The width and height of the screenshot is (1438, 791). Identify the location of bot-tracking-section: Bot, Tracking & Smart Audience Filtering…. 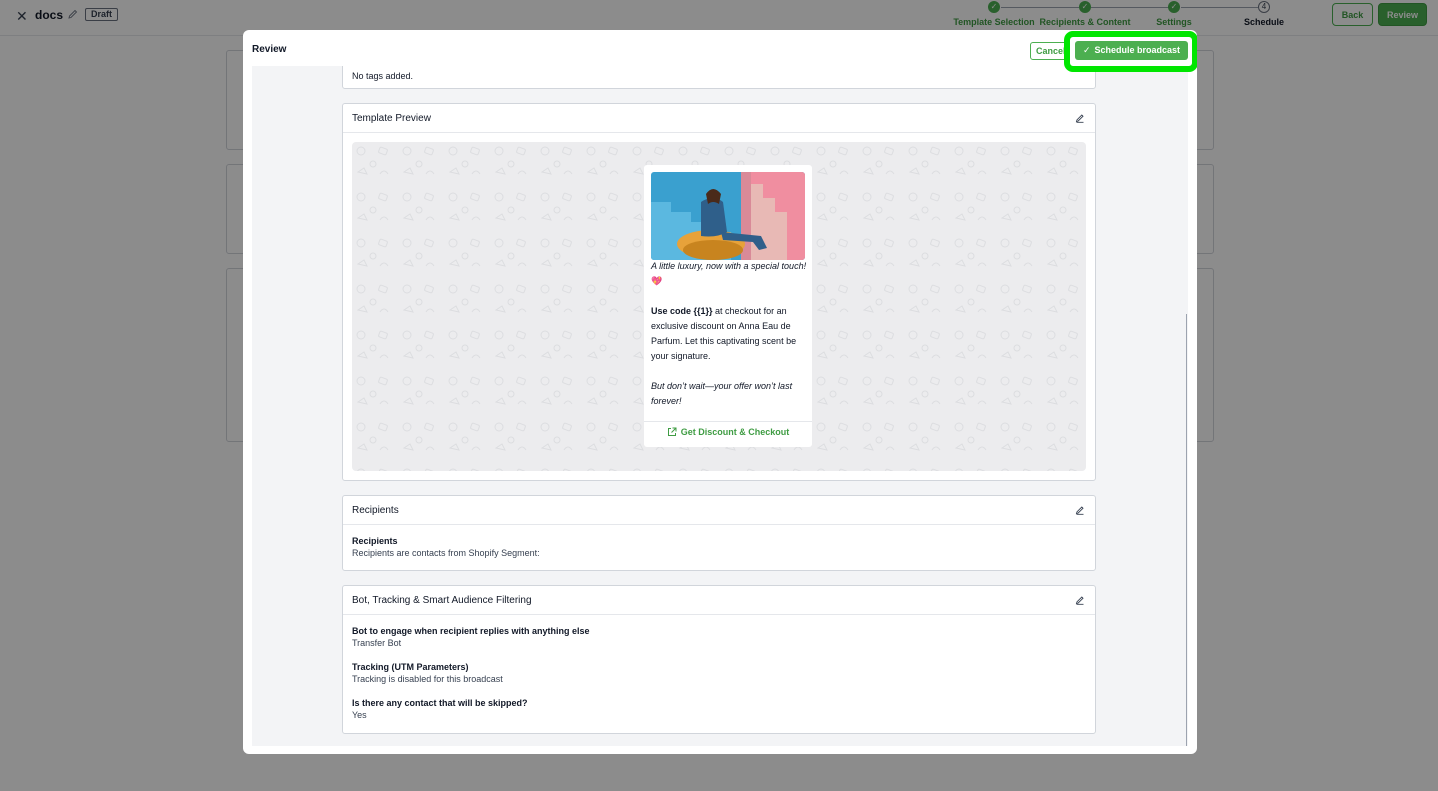
(719, 659).